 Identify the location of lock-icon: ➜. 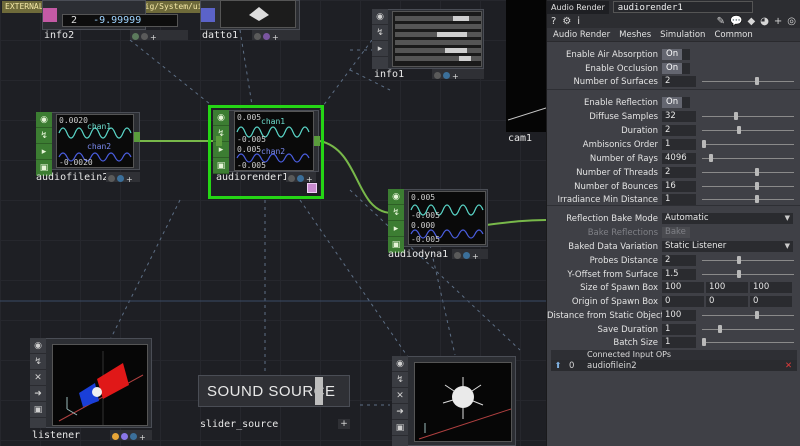
(38, 394).